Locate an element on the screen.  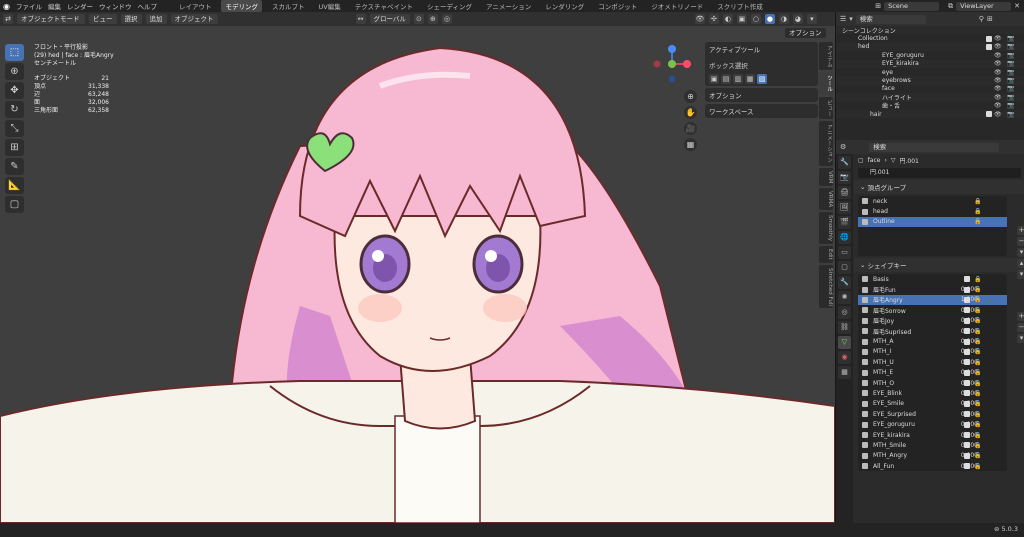
physics-tab-icon: ◎ is located at coordinates (844, 312).